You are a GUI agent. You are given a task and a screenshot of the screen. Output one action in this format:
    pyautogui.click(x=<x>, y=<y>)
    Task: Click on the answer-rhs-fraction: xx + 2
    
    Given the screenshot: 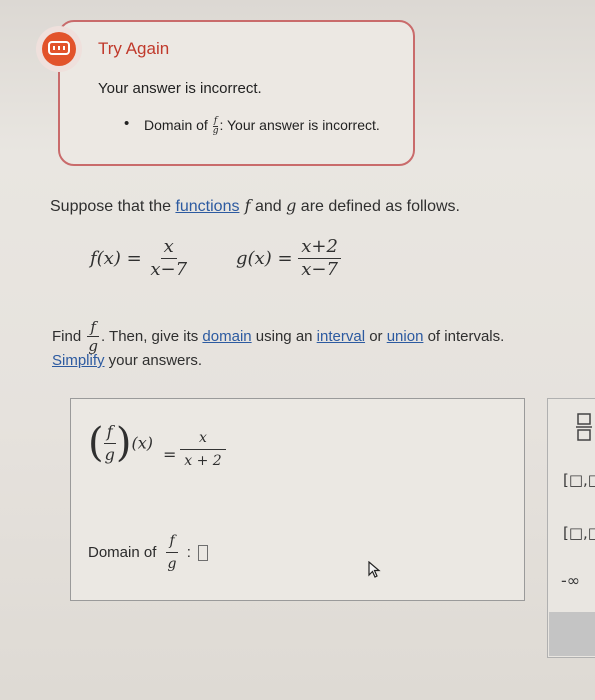 What is the action you would take?
    pyautogui.click(x=203, y=449)
    